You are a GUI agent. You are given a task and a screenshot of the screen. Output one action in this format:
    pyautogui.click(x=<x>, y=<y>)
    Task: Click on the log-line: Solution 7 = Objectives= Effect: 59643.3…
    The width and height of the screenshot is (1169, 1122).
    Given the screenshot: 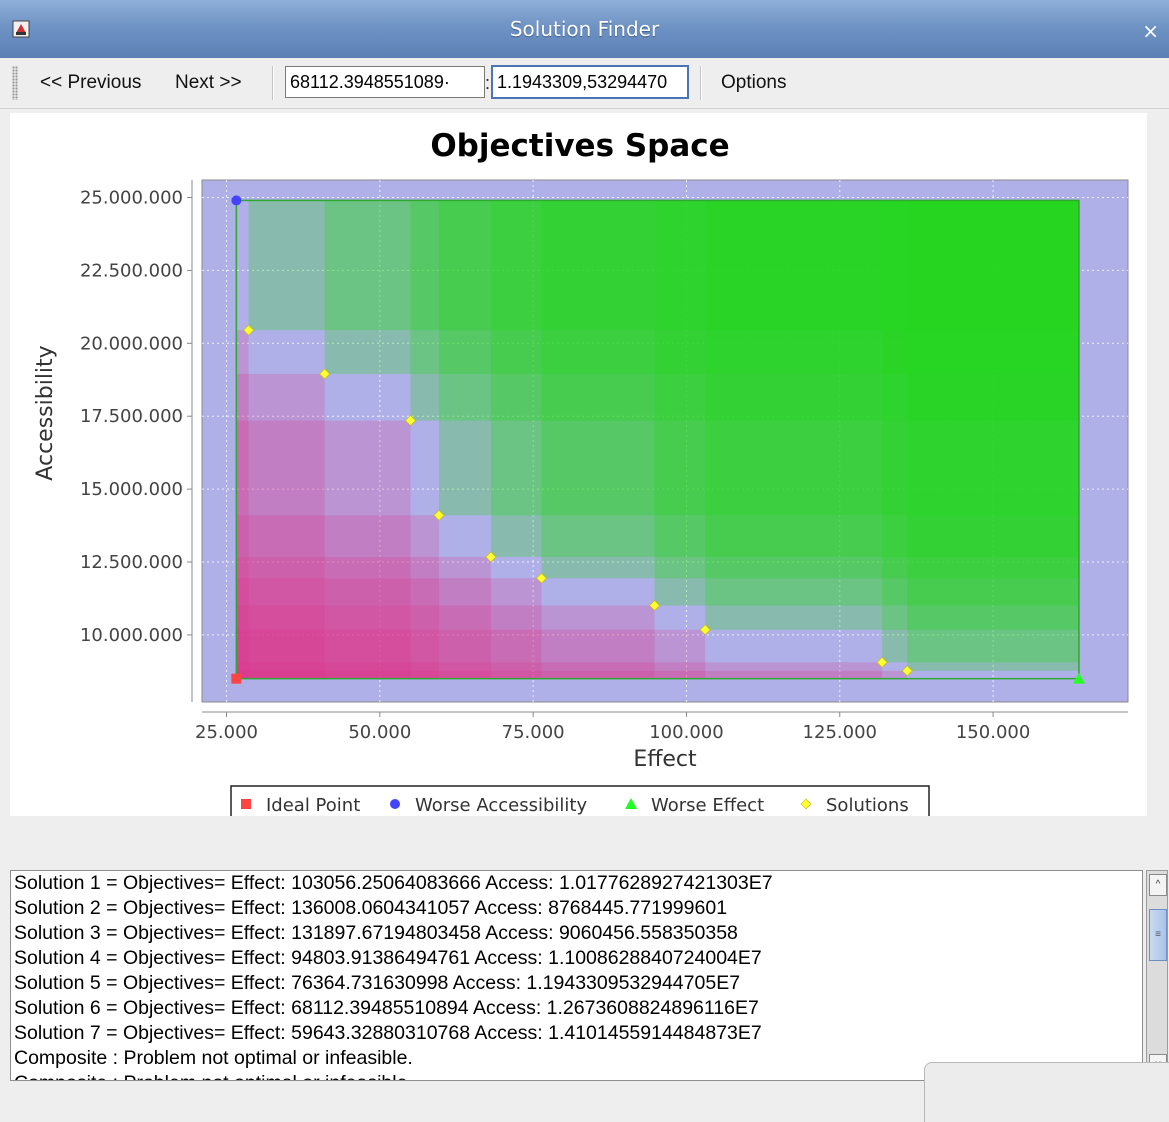 What is the action you would take?
    pyautogui.click(x=388, y=1033)
    